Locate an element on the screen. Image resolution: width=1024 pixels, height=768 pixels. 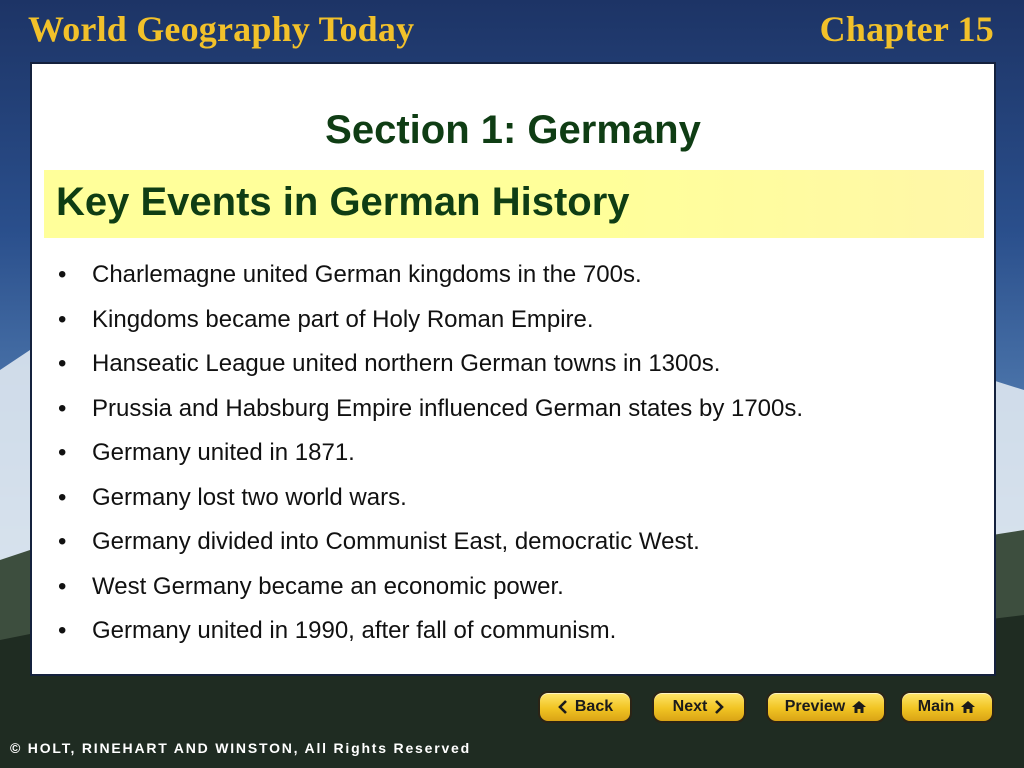
back-button: Back is located at coordinates (585, 707).